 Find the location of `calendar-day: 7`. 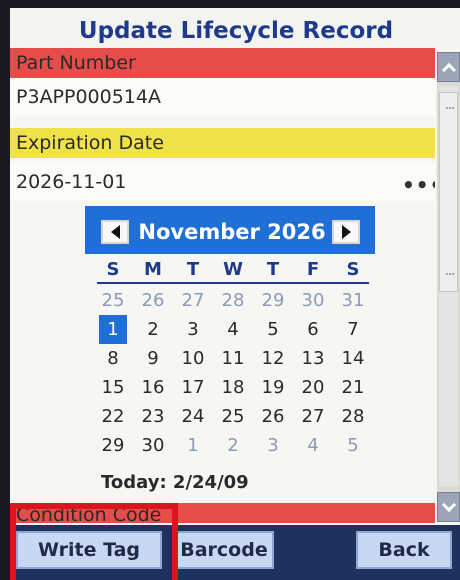

calendar-day: 7 is located at coordinates (353, 329).